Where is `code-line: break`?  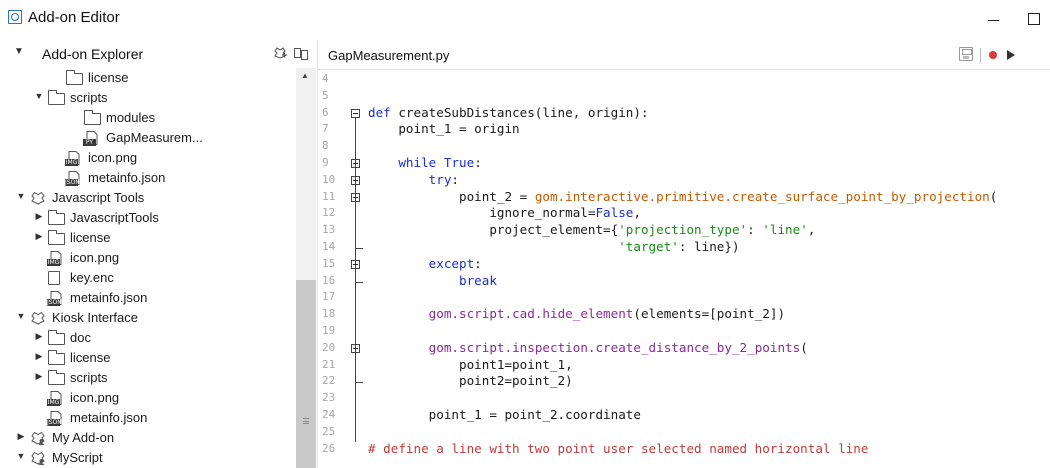 code-line: break is located at coordinates (478, 280).